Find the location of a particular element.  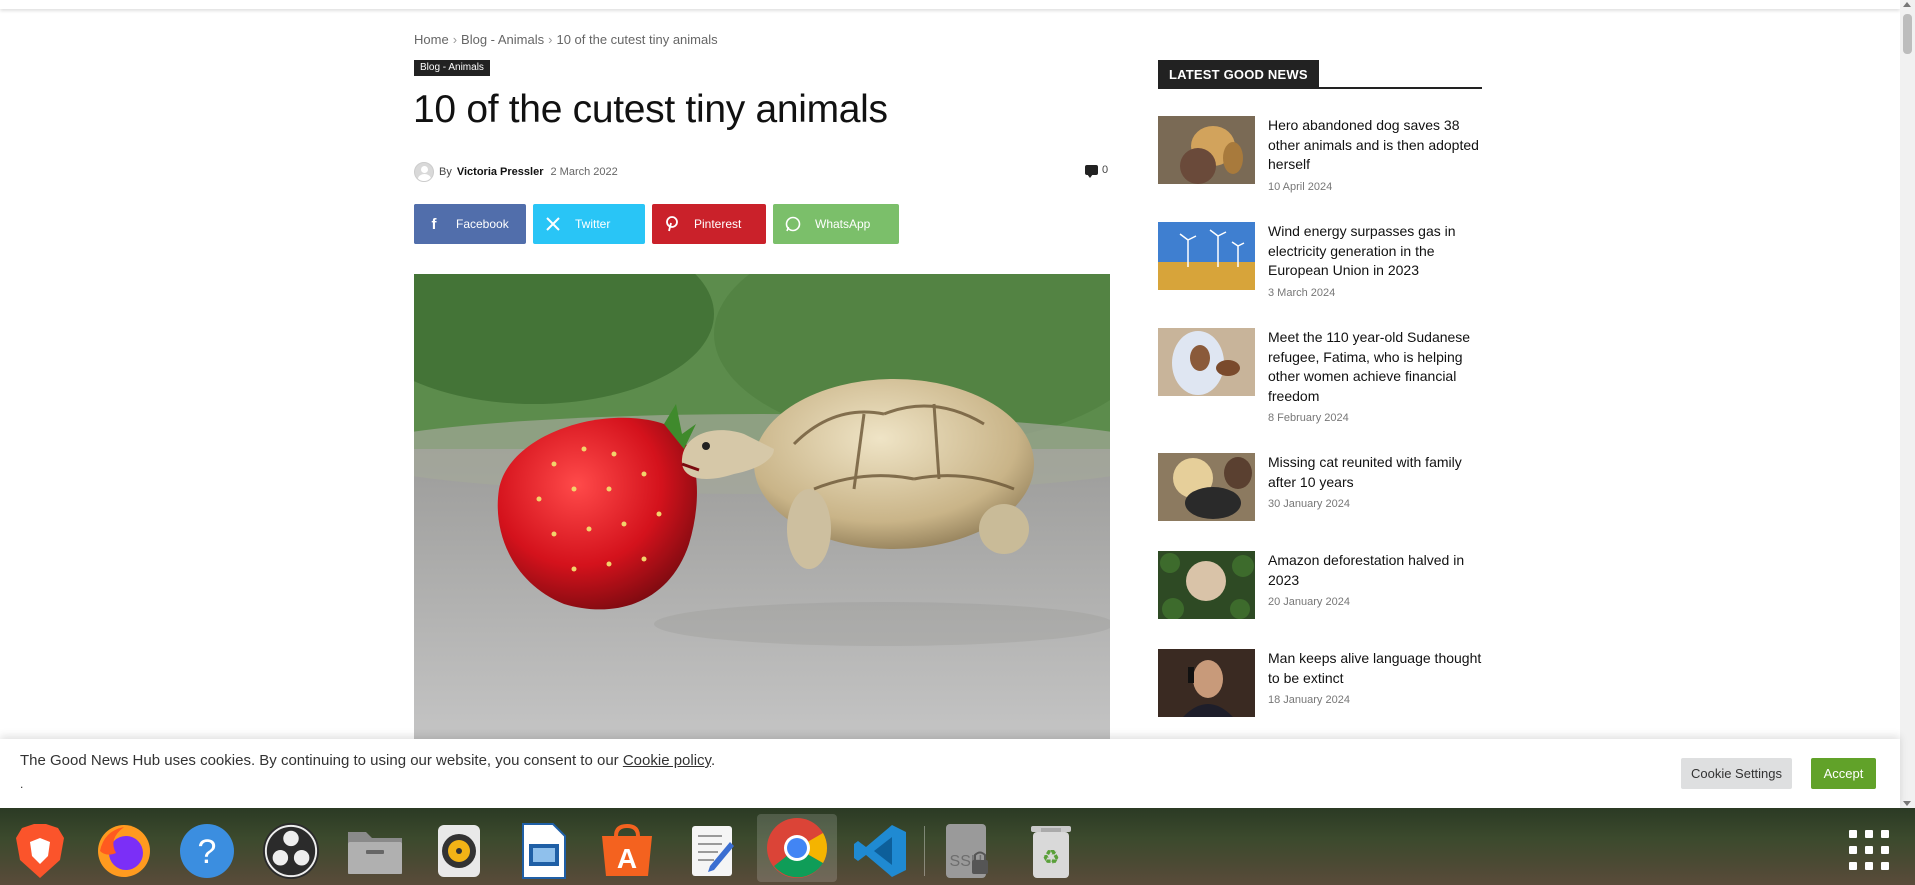

news-date: 18 January 2024 is located at coordinates (1309, 700).